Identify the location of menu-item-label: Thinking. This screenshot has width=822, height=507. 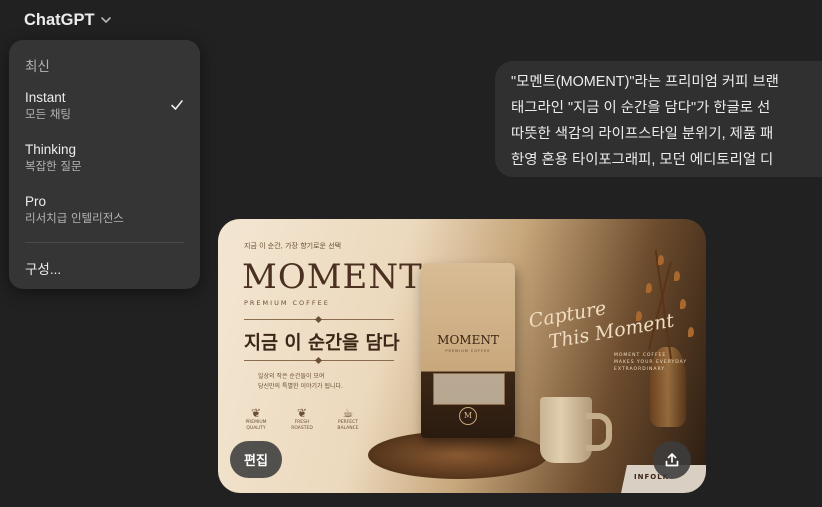
(51, 149).